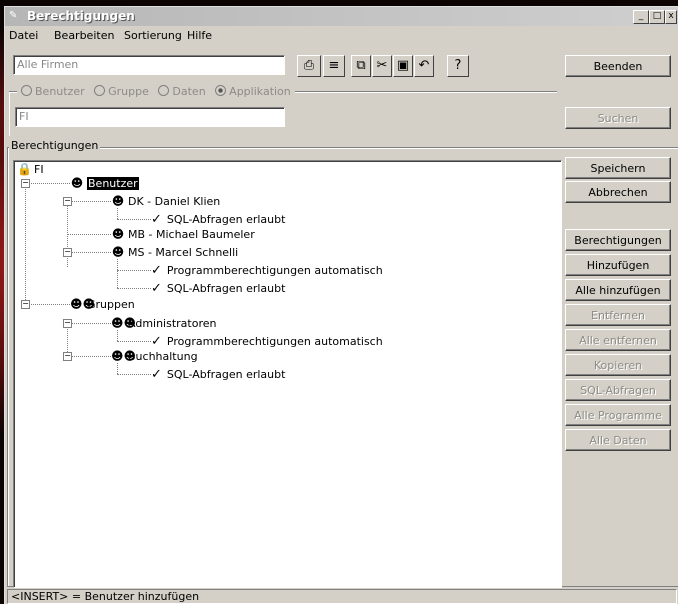 The width and height of the screenshot is (678, 604). I want to click on lock-icon: 🔒, so click(24, 169).